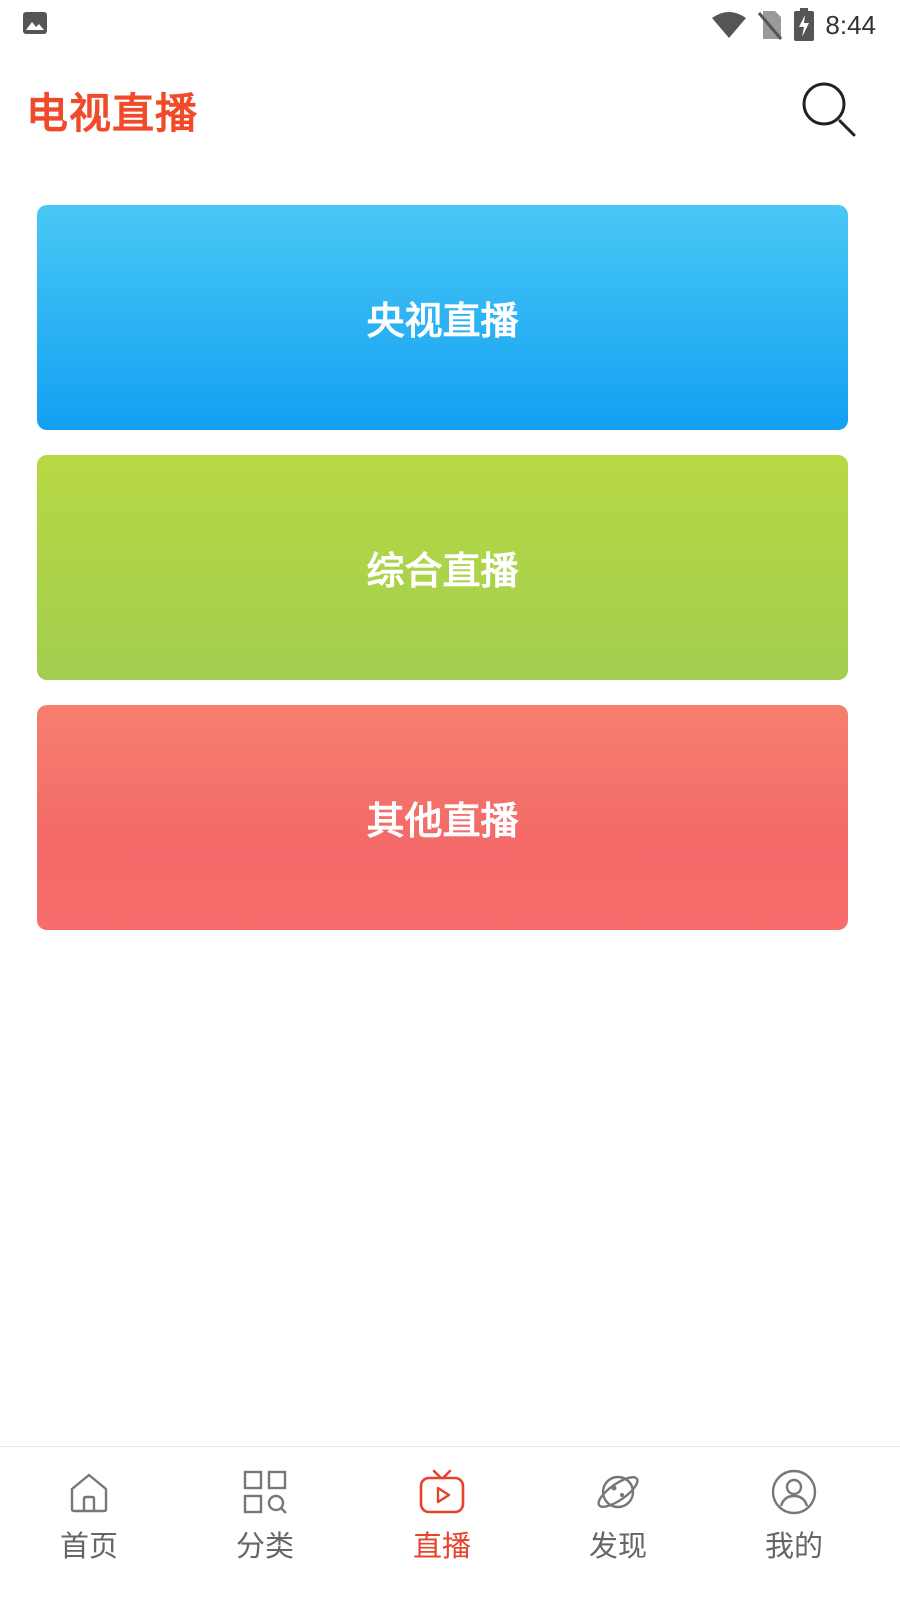 Image resolution: width=900 pixels, height=1601 pixels. Describe the element at coordinates (442, 571) in the screenshot. I see `category-label: 综合直播` at that location.